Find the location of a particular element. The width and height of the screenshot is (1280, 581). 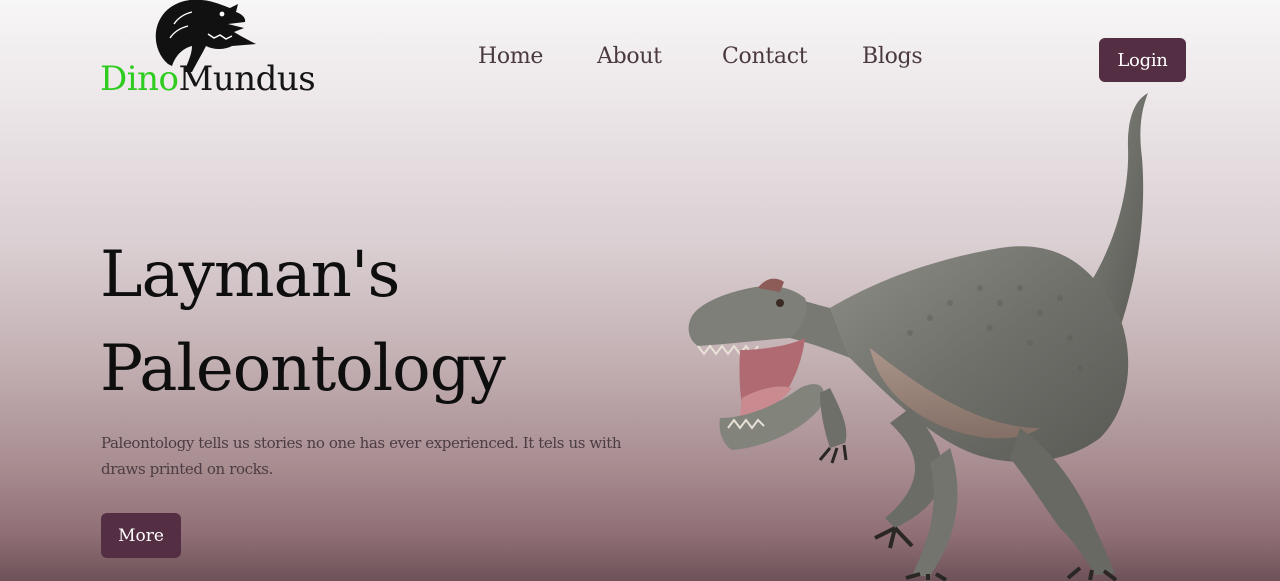

hero-title: Layman's Paleontology is located at coordinates (303, 322).